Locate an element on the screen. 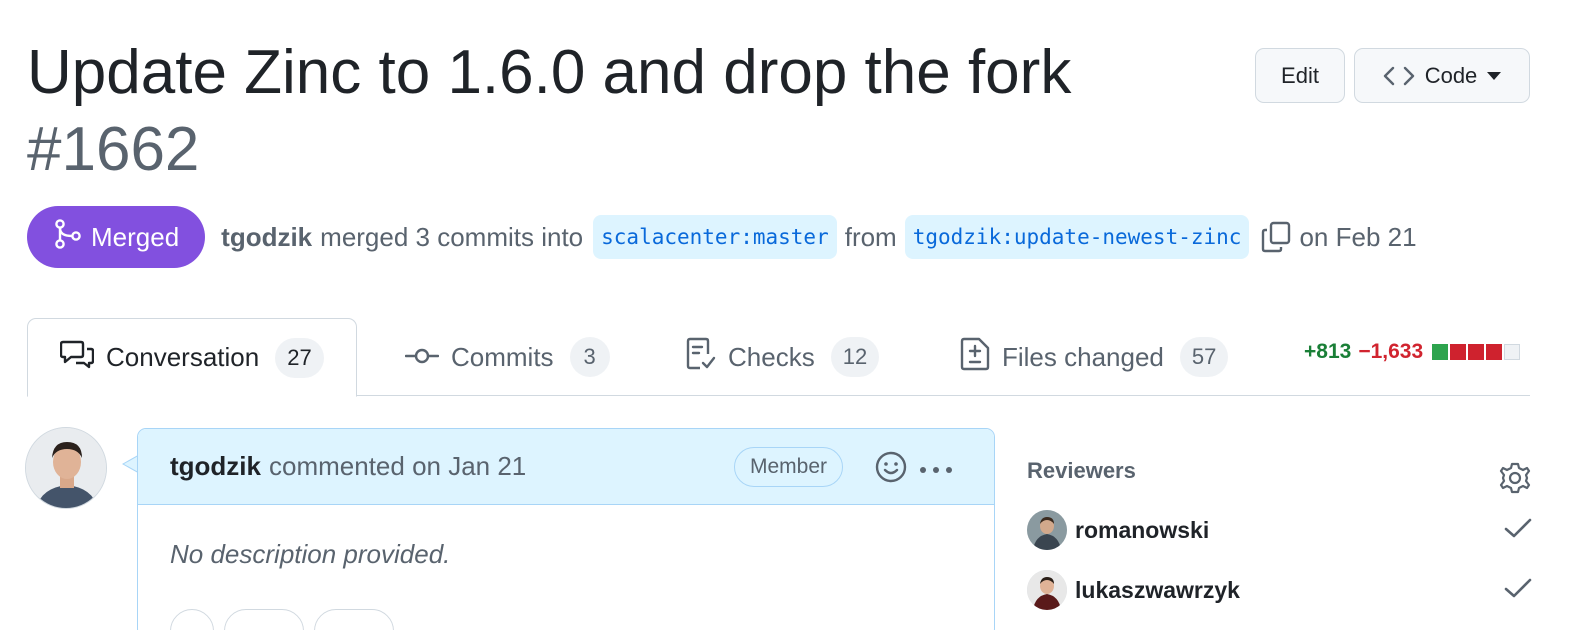 The image size is (1593, 630). reactions-bar is located at coordinates (282, 619).